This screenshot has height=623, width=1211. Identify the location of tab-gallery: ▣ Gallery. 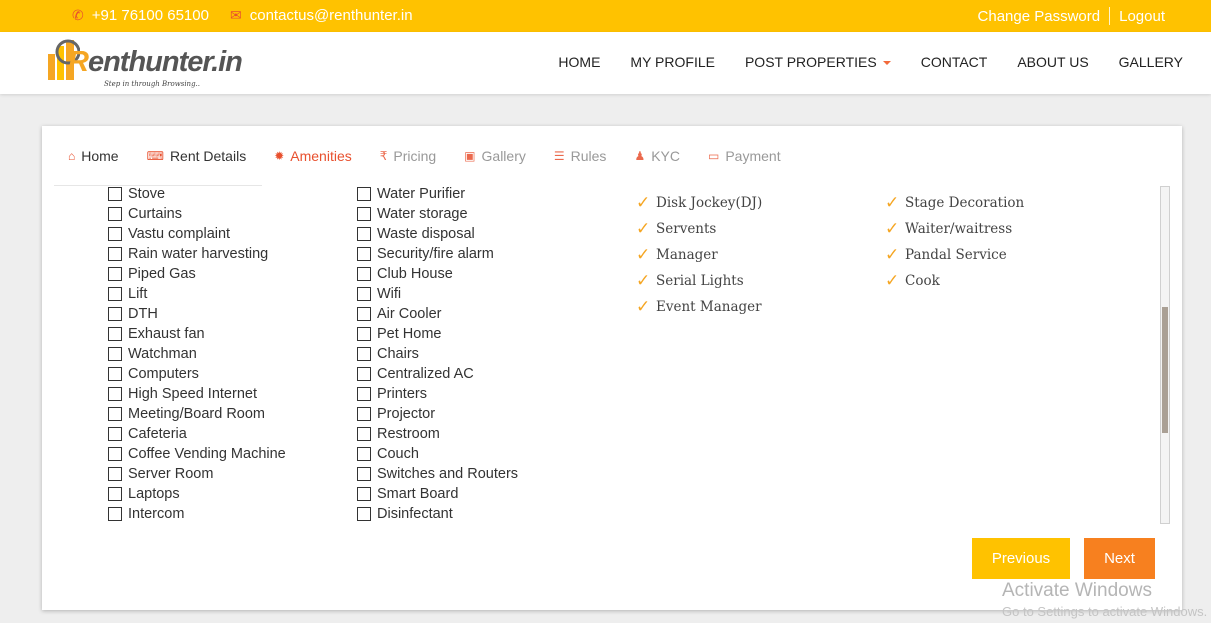
(495, 156).